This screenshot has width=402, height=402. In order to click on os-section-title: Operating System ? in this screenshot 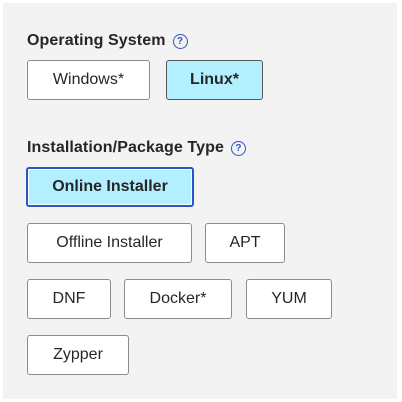, I will do `click(107, 41)`.